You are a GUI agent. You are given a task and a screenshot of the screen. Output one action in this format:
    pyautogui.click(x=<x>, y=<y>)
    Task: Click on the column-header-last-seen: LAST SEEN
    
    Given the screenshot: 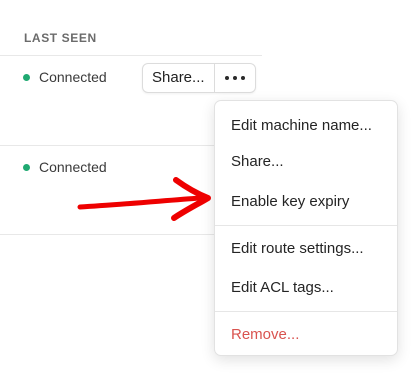 What is the action you would take?
    pyautogui.click(x=60, y=38)
    